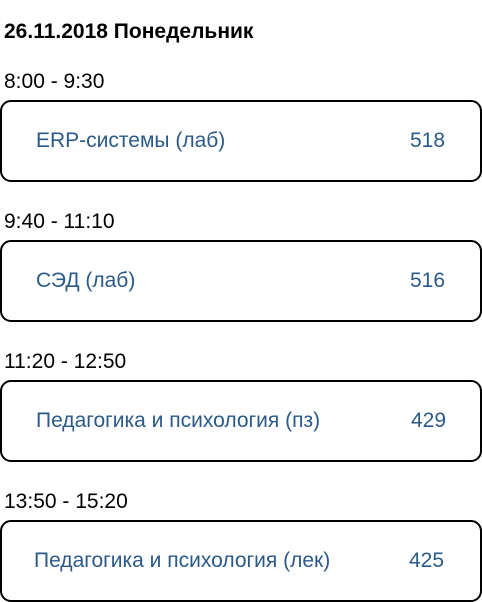 Image resolution: width=482 pixels, height=602 pixels. I want to click on lesson-card: Педагогика и психология (пз) 429, so click(241, 421).